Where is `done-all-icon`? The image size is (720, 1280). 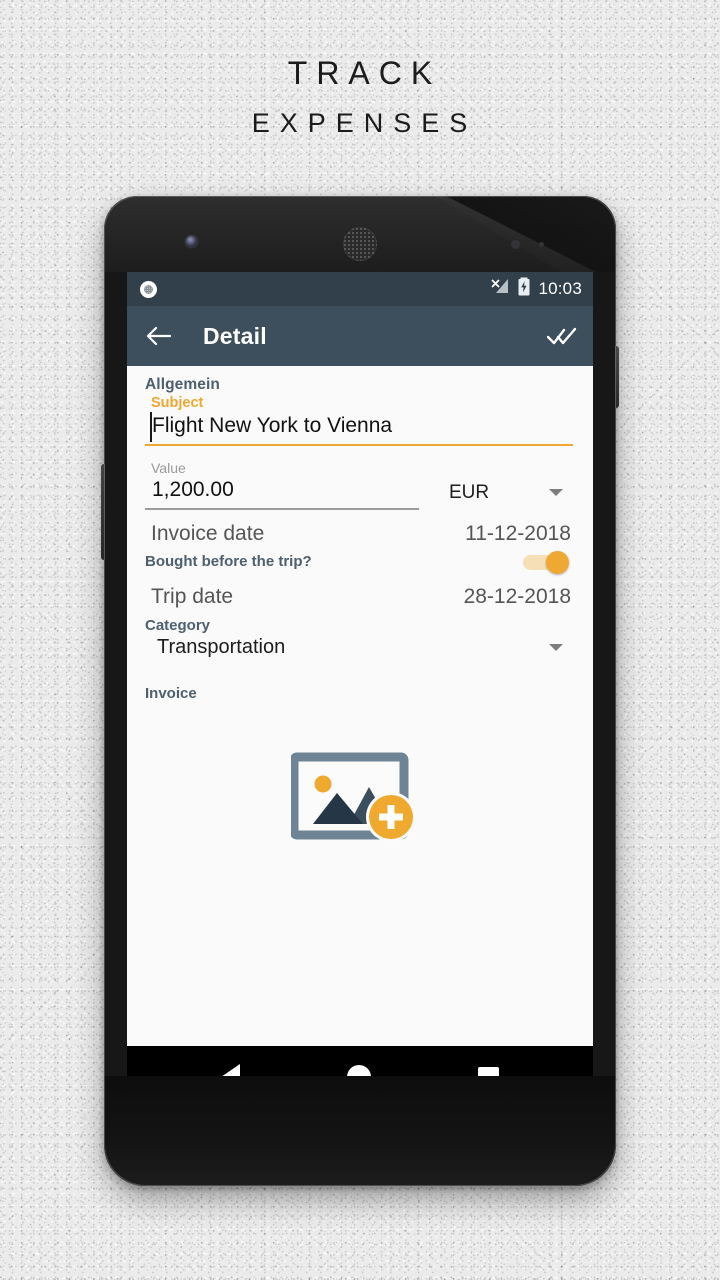
done-all-icon is located at coordinates (562, 336).